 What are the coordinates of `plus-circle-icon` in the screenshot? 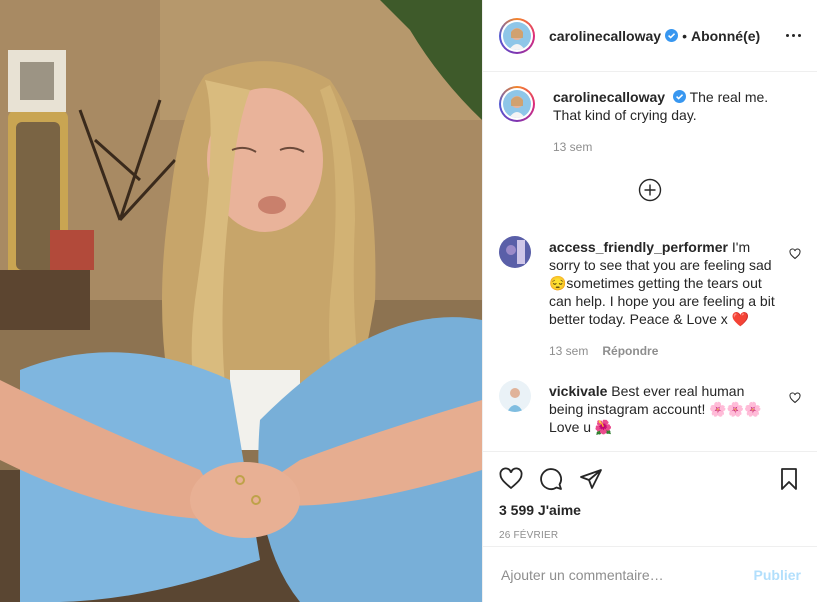 It's located at (650, 190).